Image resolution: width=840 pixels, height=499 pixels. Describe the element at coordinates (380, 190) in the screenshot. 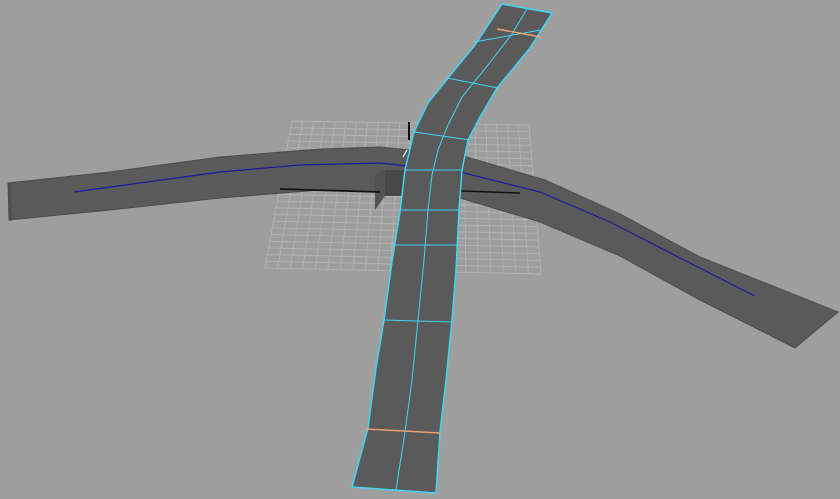

I see `intersection-shadow` at that location.